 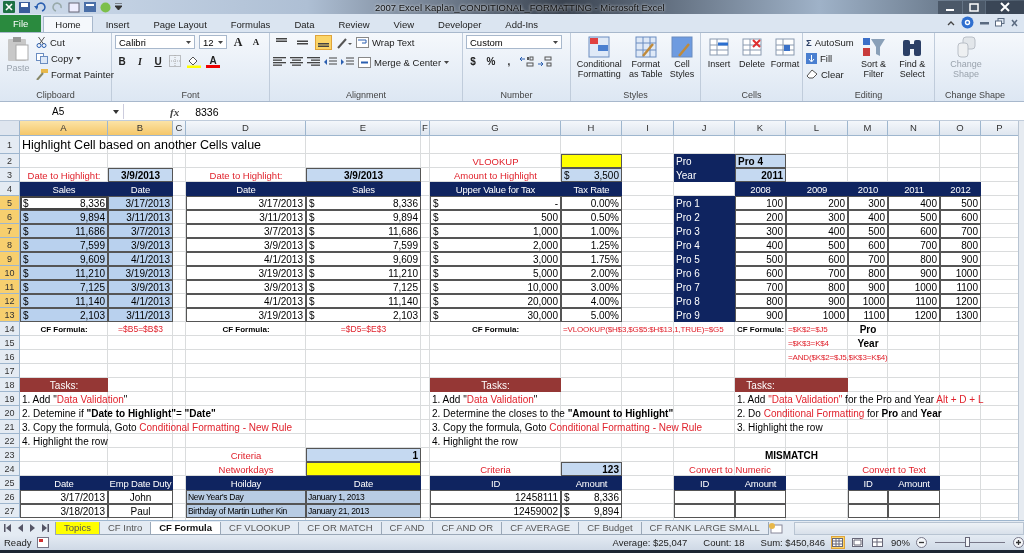 What do you see at coordinates (24, 7) in the screenshot?
I see `save-icon` at bounding box center [24, 7].